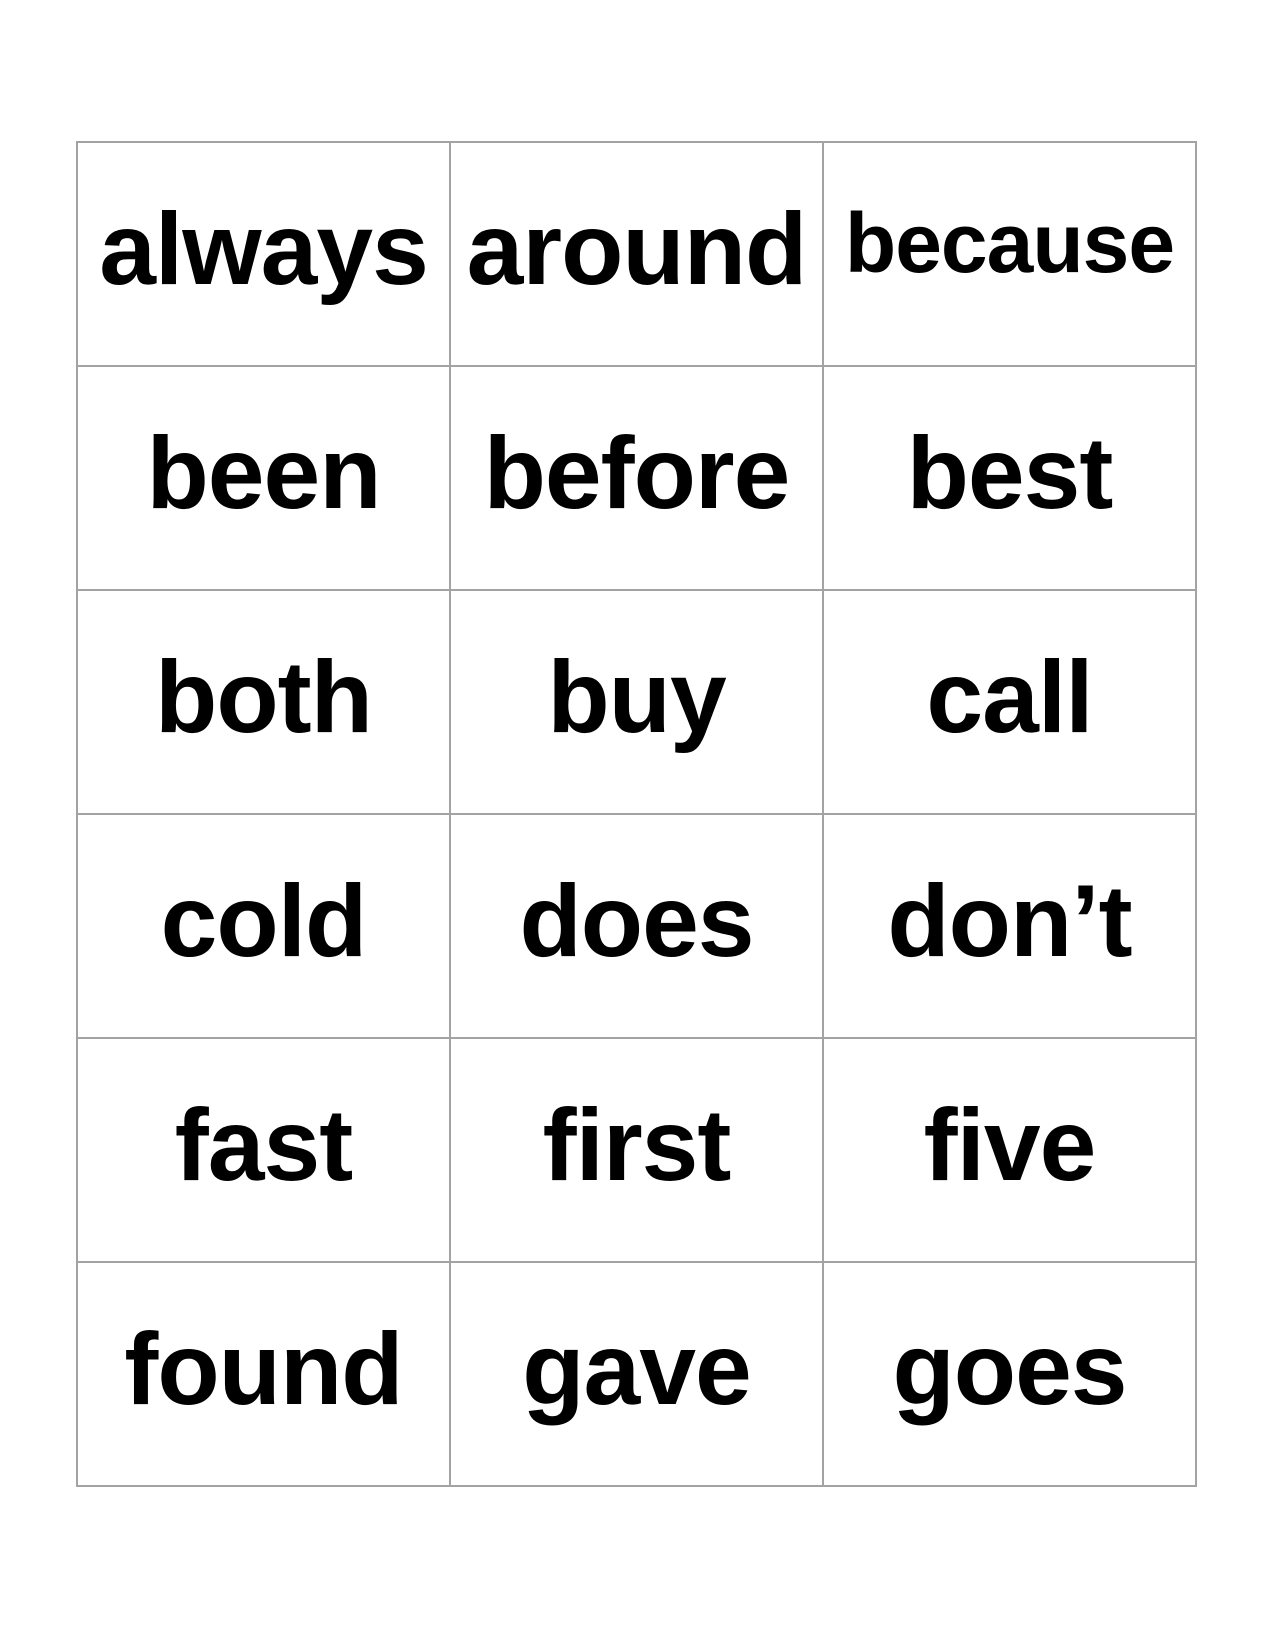 This screenshot has width=1275, height=1650. Describe the element at coordinates (637, 255) in the screenshot. I see `word-card: around` at that location.